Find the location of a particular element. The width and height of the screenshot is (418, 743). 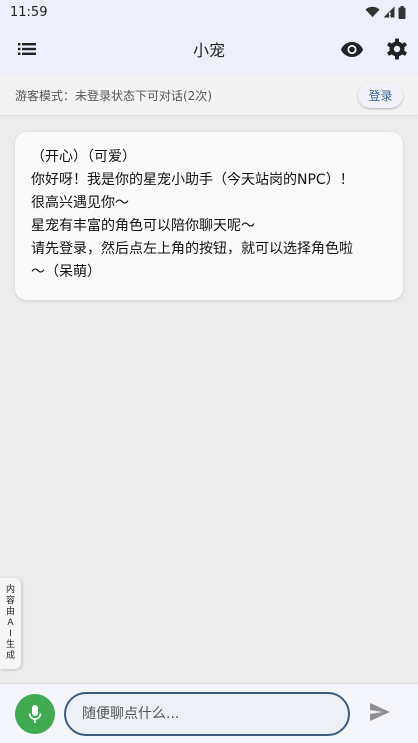

battery-icon is located at coordinates (402, 12).